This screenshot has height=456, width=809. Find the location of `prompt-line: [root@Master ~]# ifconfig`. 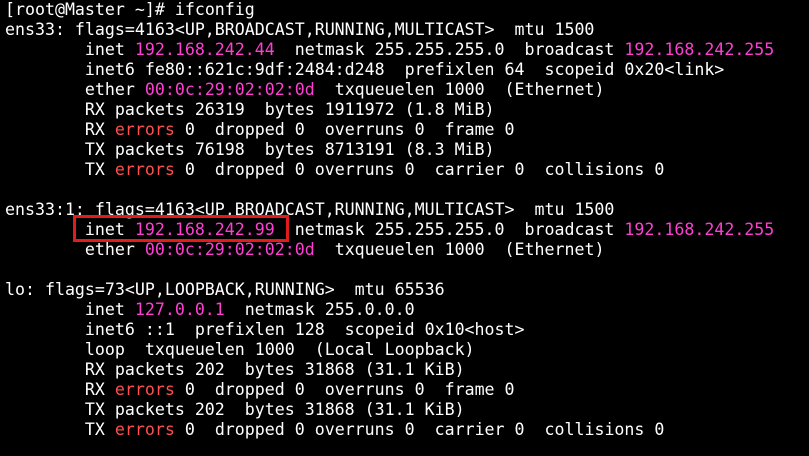

prompt-line: [root@Master ~]# ifconfig is located at coordinates (130, 10).